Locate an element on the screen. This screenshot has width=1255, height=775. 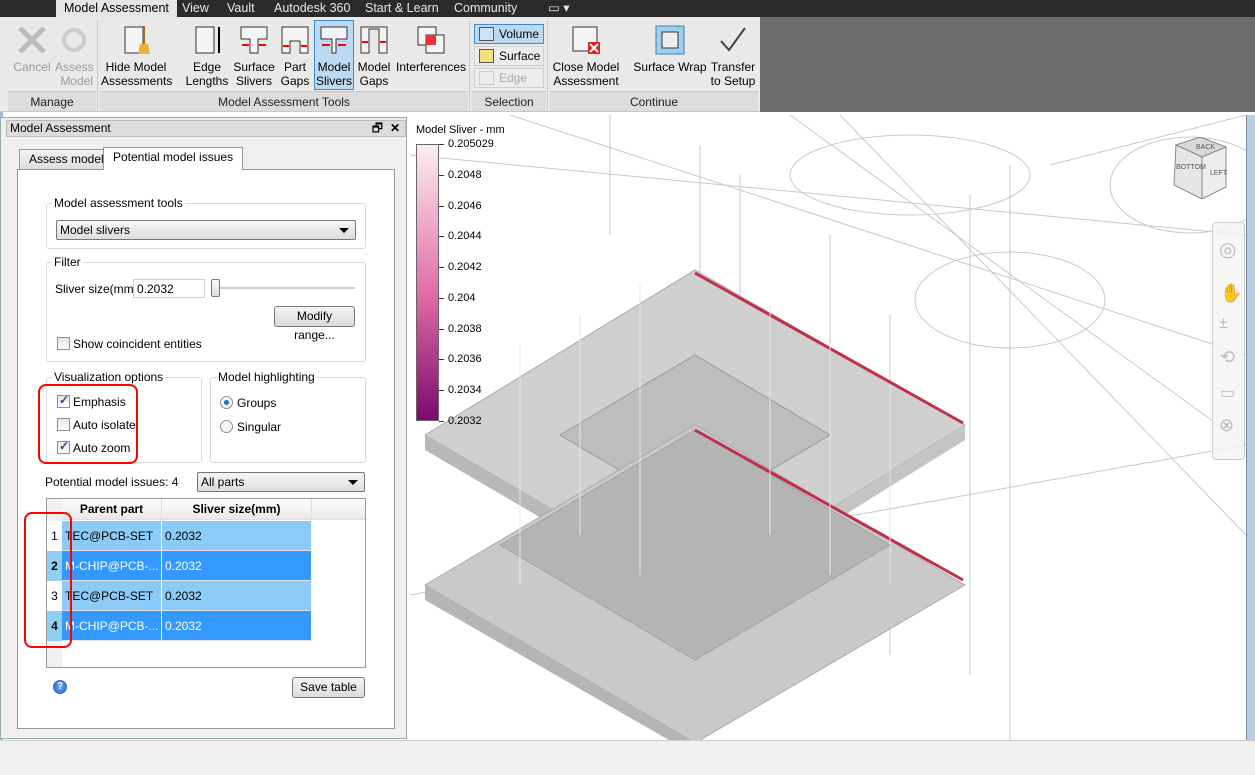
interferences-button: Interferences is located at coordinates (431, 55).